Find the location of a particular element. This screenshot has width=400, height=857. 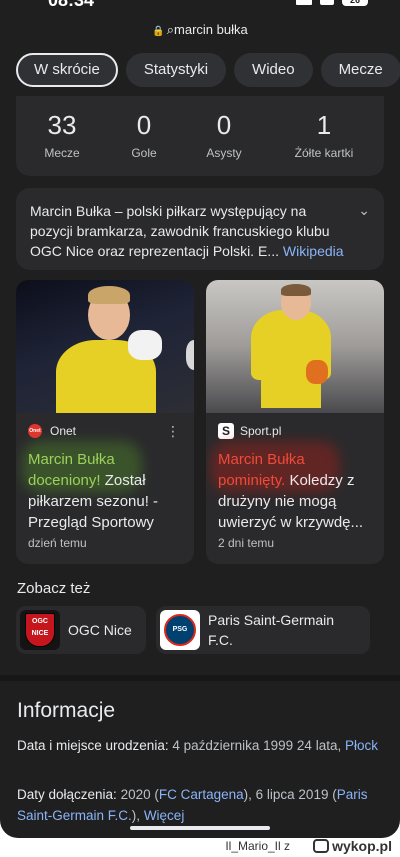

stat-goals: 0 Gole is located at coordinates (144, 135).